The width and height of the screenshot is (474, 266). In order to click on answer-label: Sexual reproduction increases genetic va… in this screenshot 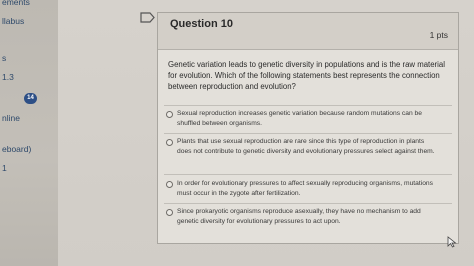, I will do `click(299, 118)`.